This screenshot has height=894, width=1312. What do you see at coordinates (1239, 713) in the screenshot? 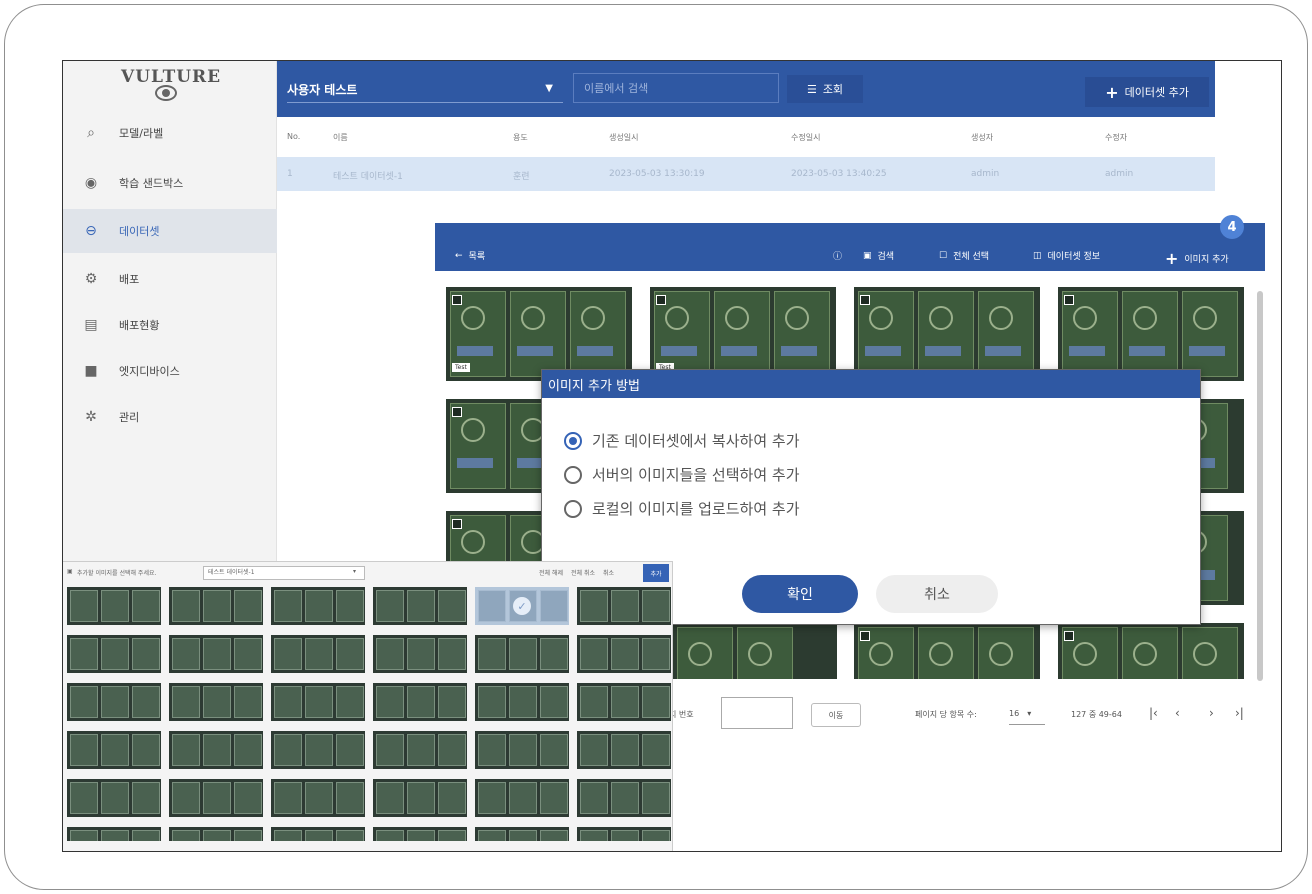
I see `last-page-icon: ›|` at bounding box center [1239, 713].